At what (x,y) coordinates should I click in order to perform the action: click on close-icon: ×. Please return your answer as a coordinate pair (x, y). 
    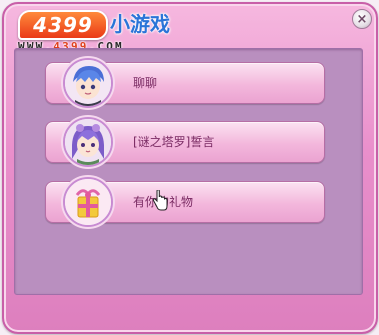
    Looking at the image, I should click on (362, 19).